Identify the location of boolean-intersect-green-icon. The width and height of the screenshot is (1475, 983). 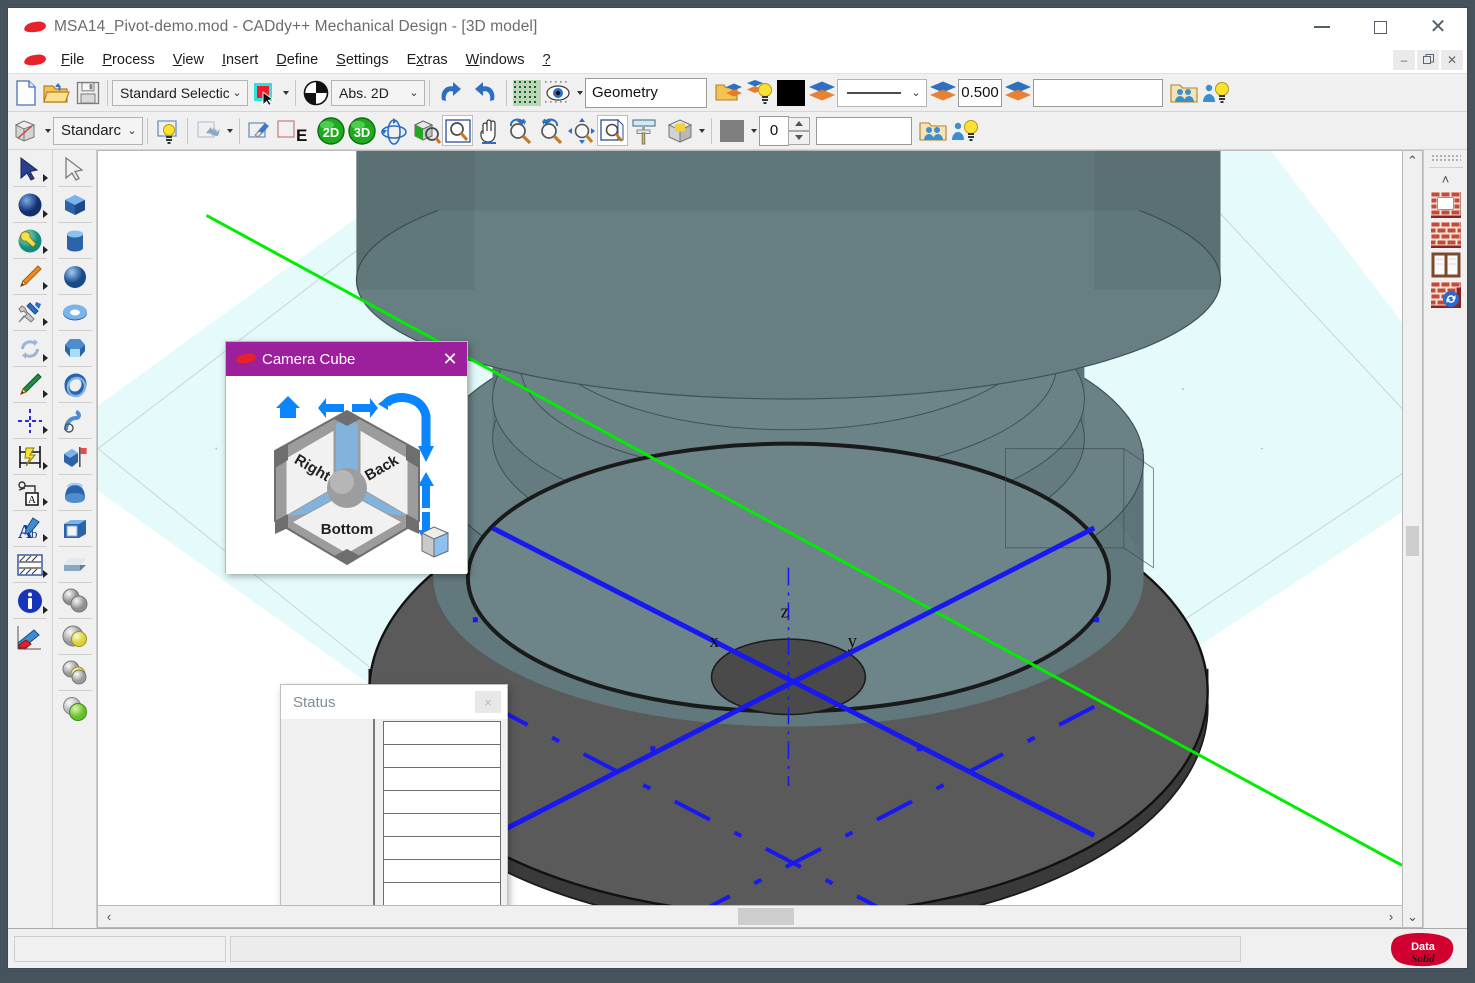
(75, 708).